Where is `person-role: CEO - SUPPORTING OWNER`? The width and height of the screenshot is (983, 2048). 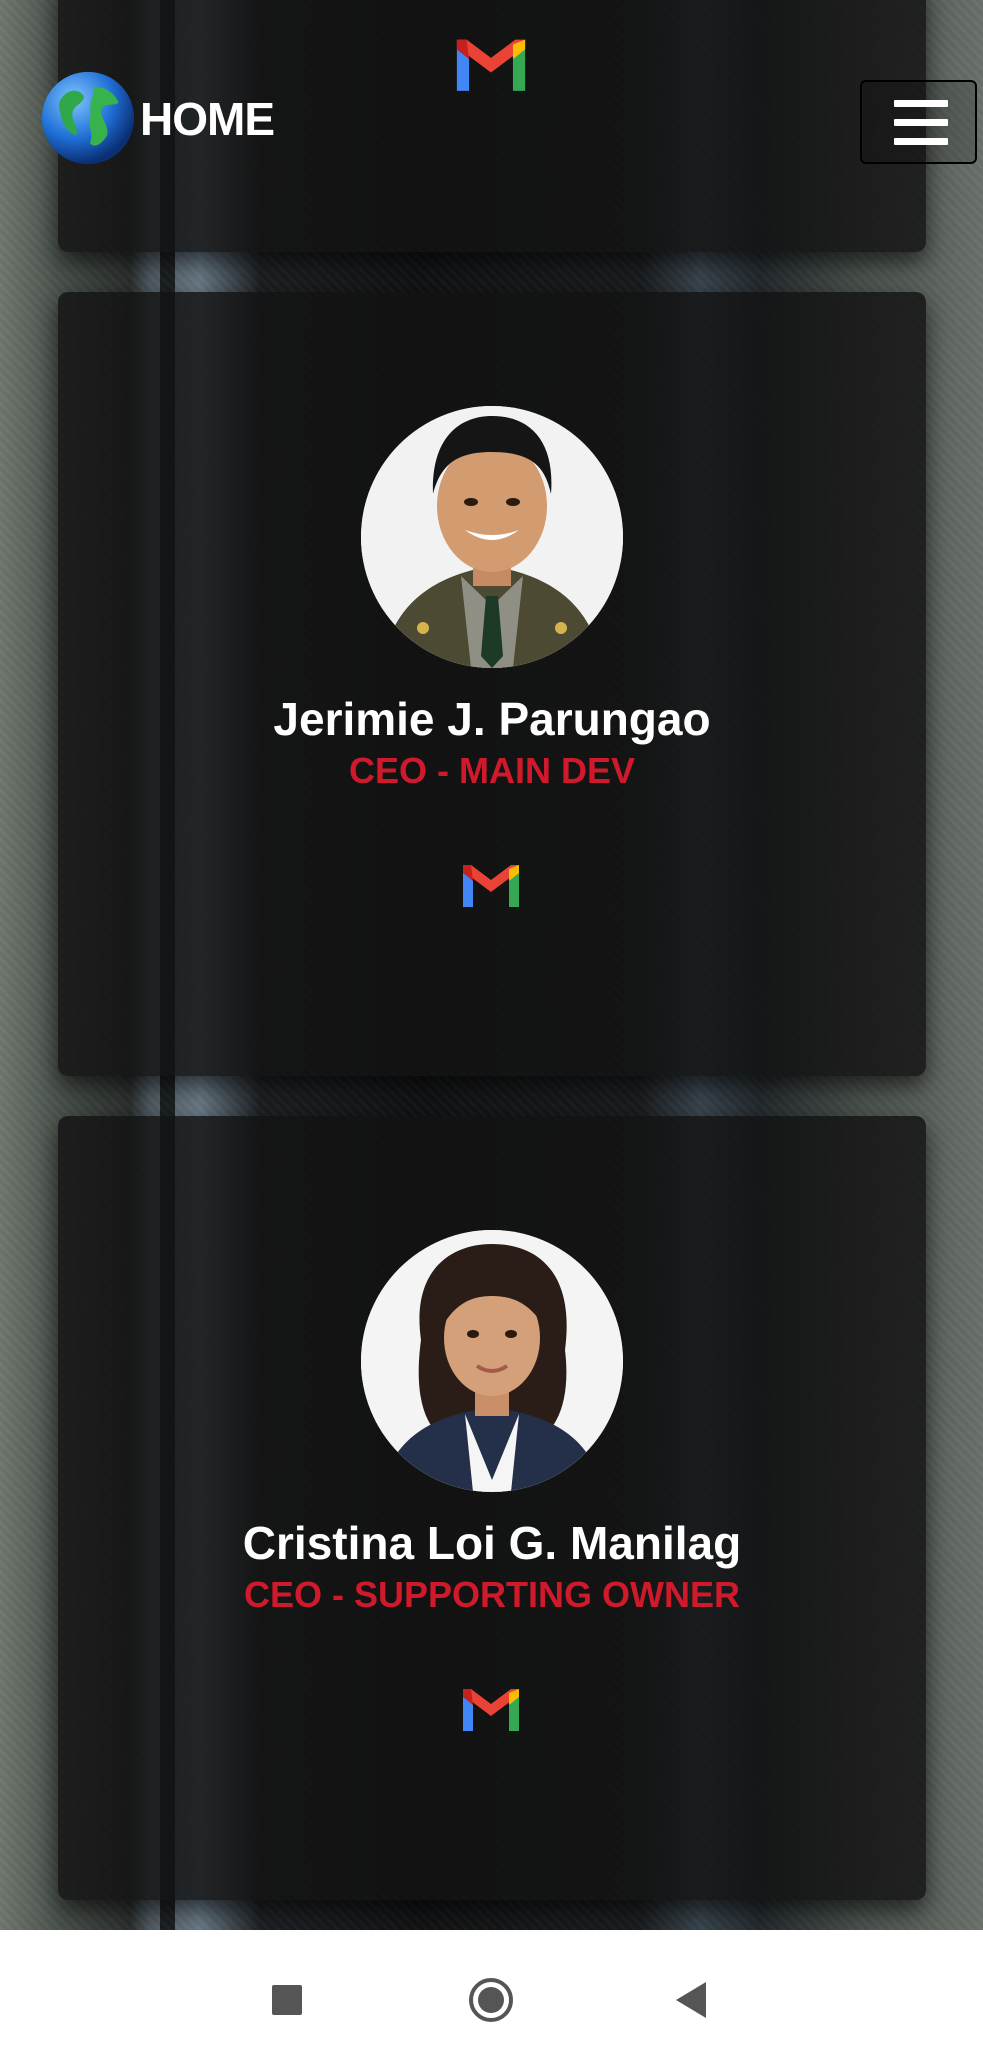 person-role: CEO - SUPPORTING OWNER is located at coordinates (492, 1594).